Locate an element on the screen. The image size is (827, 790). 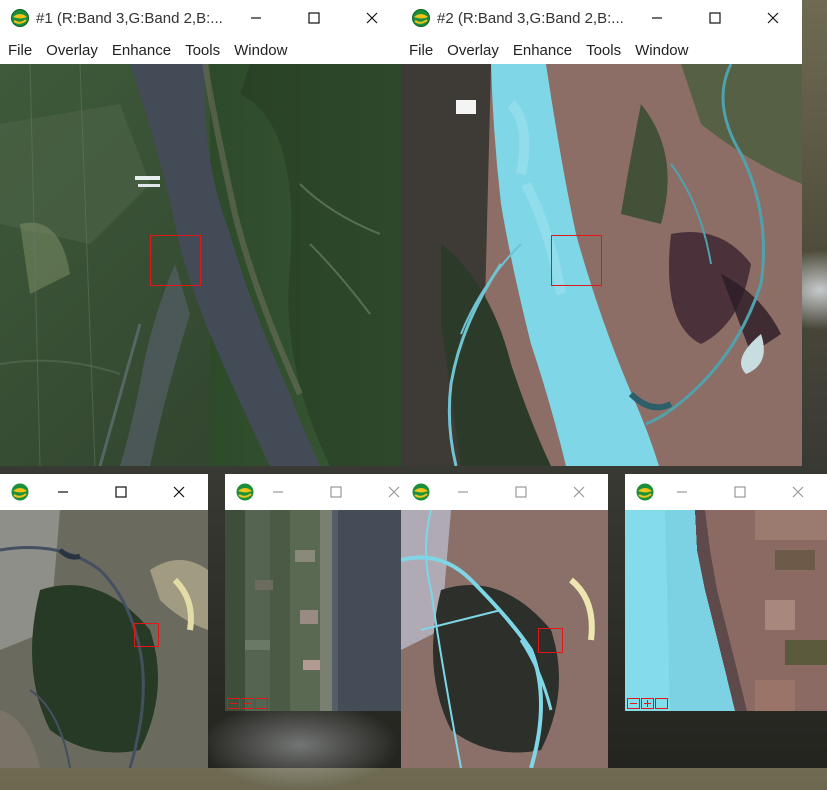
zoomed-image-falsecolor is located at coordinates (726, 610).